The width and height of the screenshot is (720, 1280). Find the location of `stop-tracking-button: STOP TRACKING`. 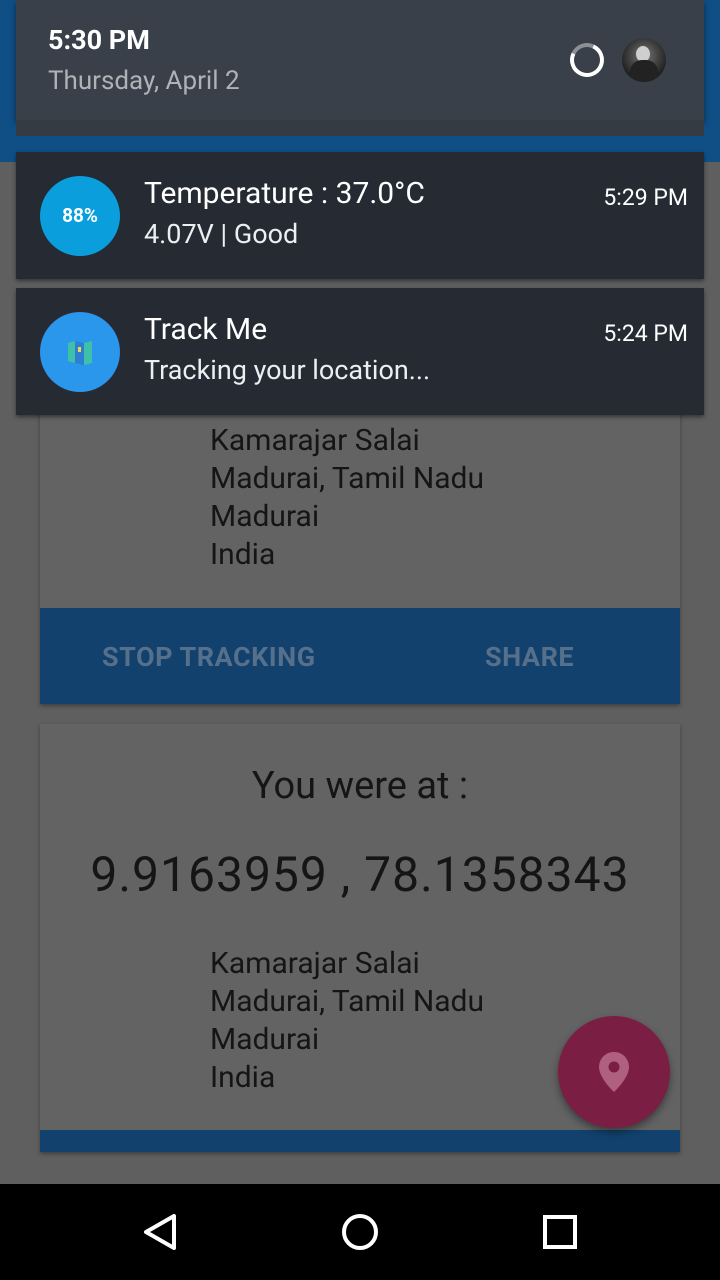

stop-tracking-button: STOP TRACKING is located at coordinates (209, 656).